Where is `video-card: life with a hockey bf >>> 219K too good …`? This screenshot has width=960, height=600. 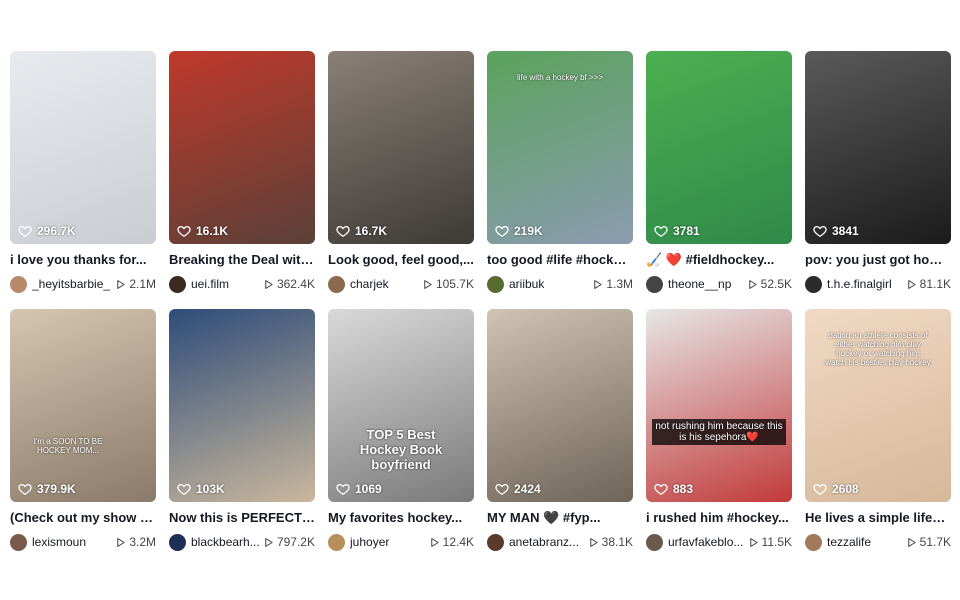
video-card: life with a hockey bf >>> 219K too good … is located at coordinates (560, 180).